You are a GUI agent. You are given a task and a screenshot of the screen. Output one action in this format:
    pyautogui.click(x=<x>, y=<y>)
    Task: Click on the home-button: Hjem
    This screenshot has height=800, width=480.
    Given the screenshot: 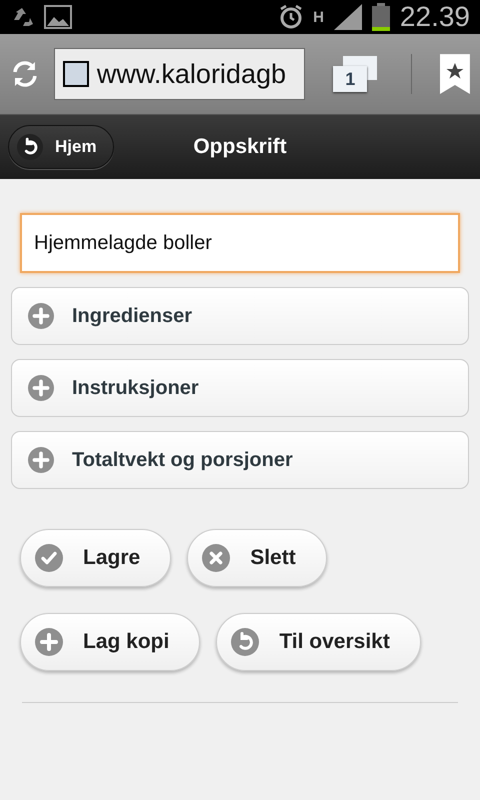 What is the action you would take?
    pyautogui.click(x=61, y=147)
    